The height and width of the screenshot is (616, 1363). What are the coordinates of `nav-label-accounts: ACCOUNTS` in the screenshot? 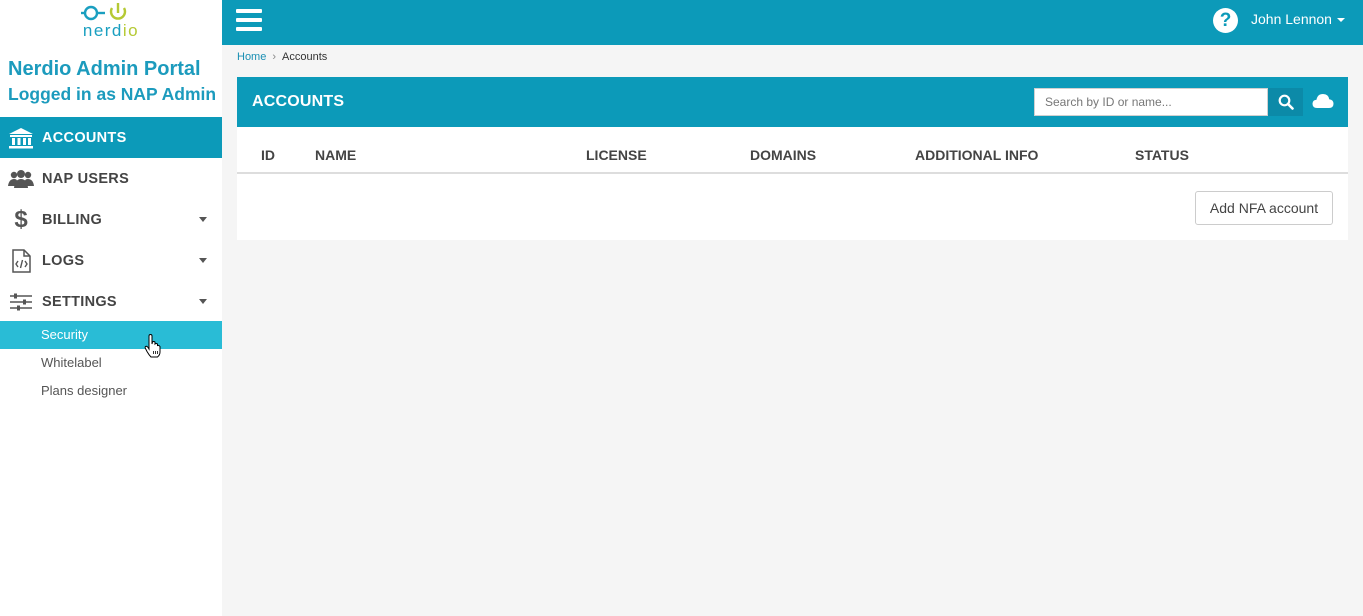 It's located at (84, 137).